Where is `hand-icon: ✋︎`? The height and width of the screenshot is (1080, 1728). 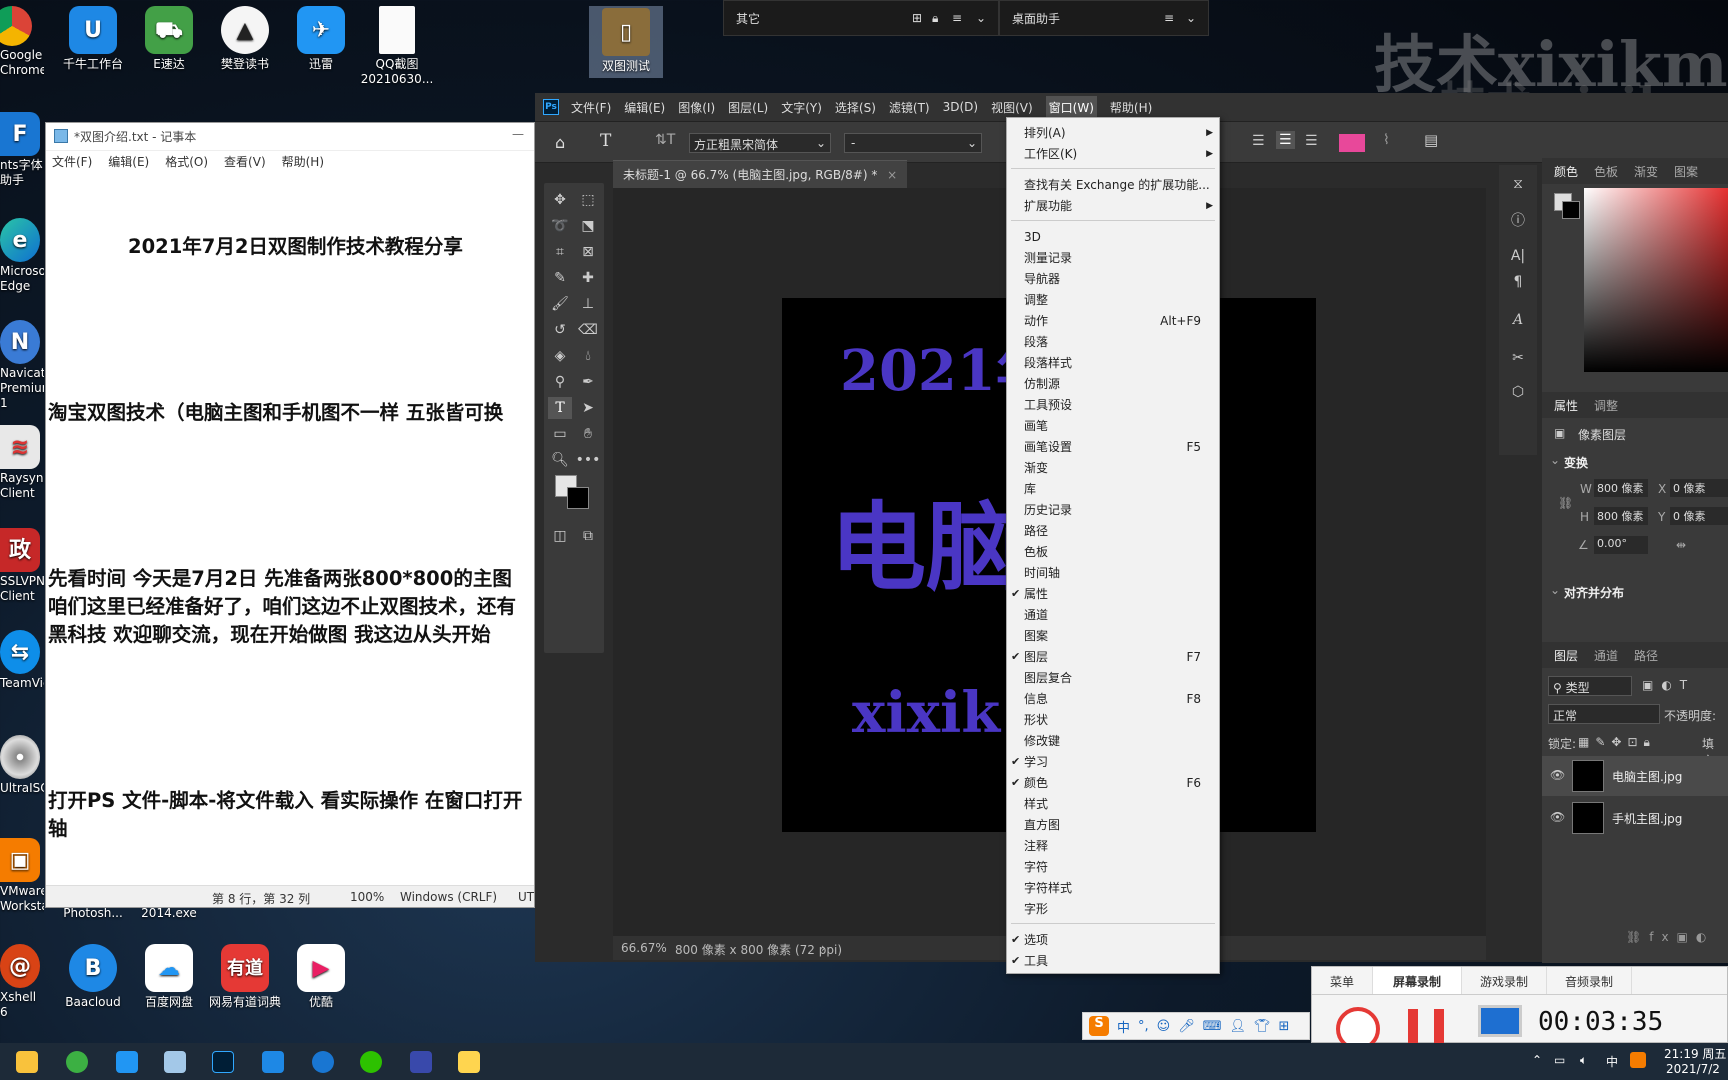 hand-icon: ✋︎ is located at coordinates (588, 434).